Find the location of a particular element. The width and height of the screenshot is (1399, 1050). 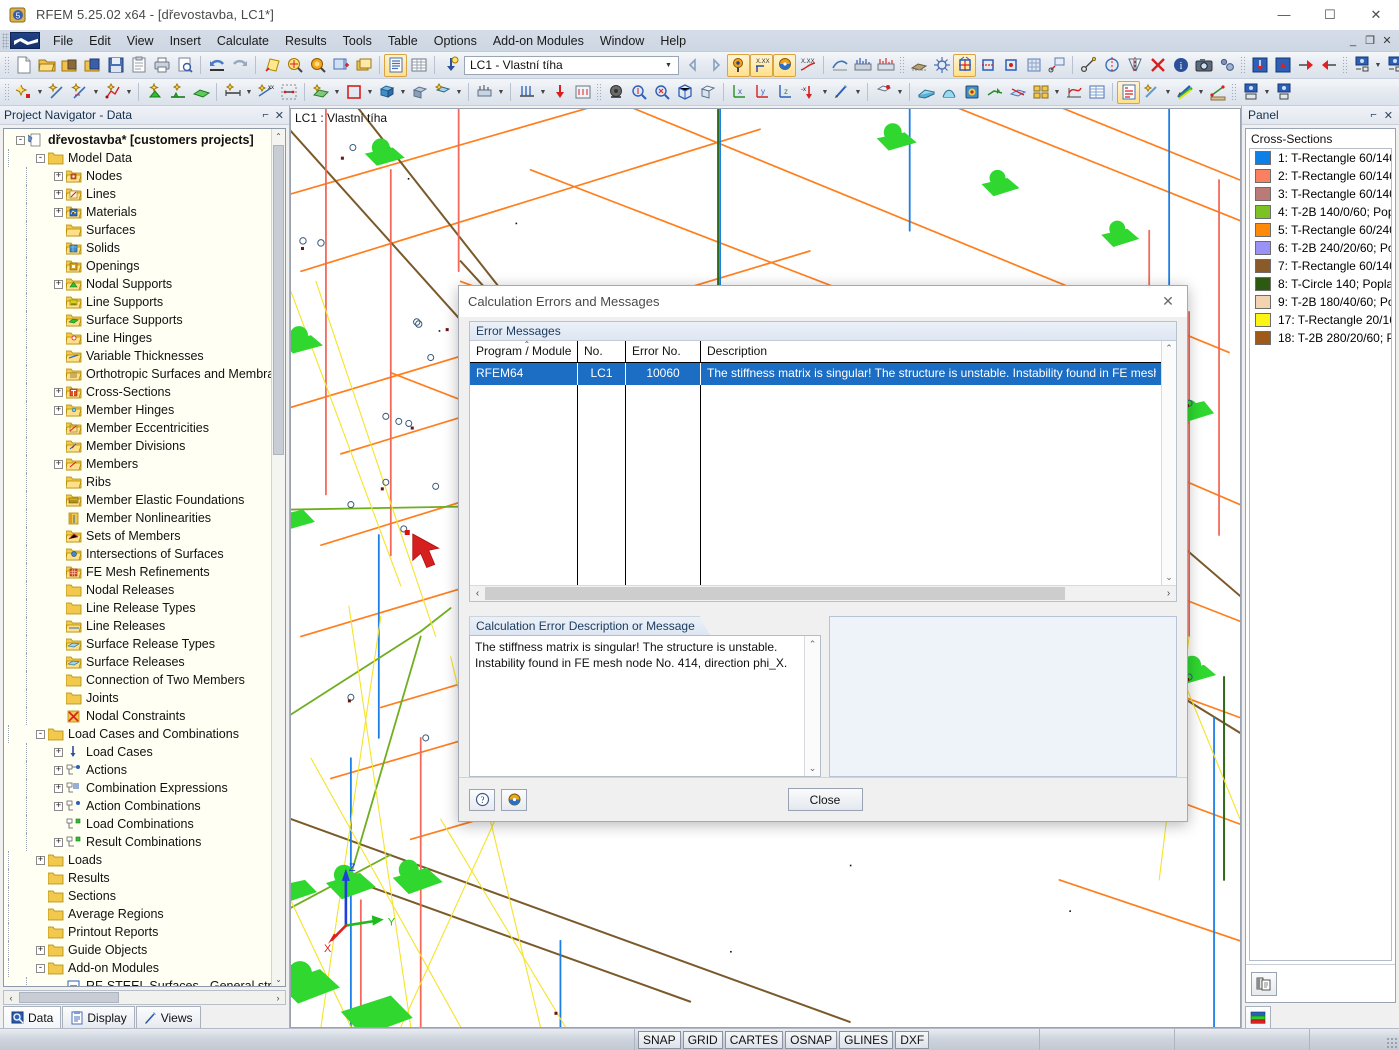

view-left-button is located at coordinates (1305, 65).